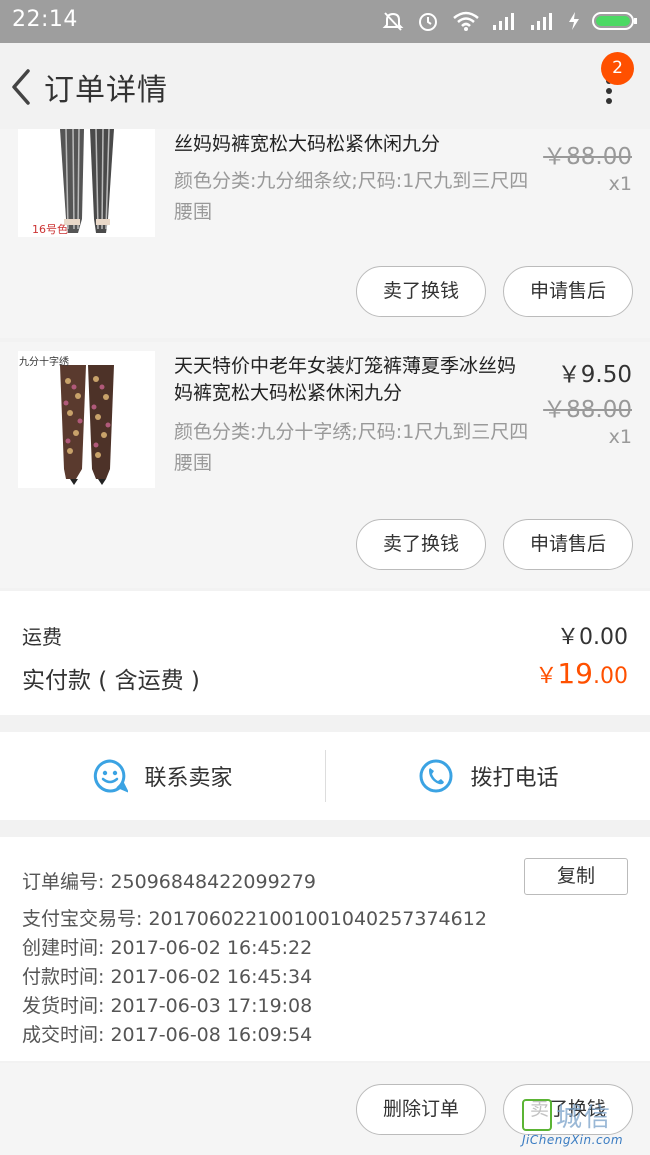 The width and height of the screenshot is (650, 1155). What do you see at coordinates (351, 447) in the screenshot?
I see `product-sku: 颜色分类:九分十字绣;尺码:1尺九到三尺四腰围` at bounding box center [351, 447].